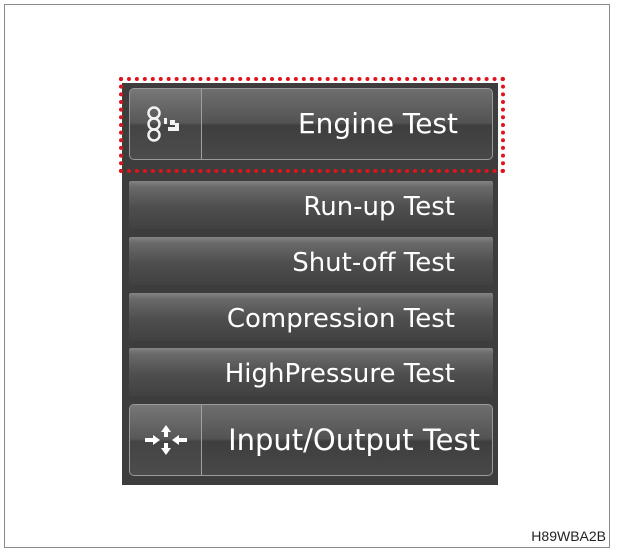  Describe the element at coordinates (354, 440) in the screenshot. I see `input-output-test-label: Input/Output Test` at that location.